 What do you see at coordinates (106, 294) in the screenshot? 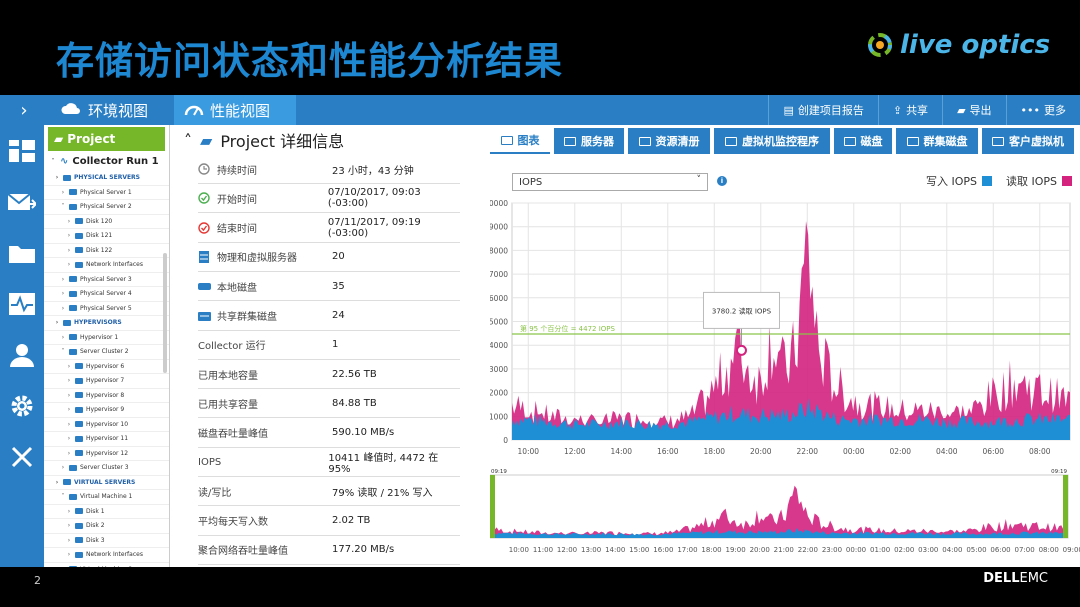
I see `tree-item: › Physical Server 4` at bounding box center [106, 294].